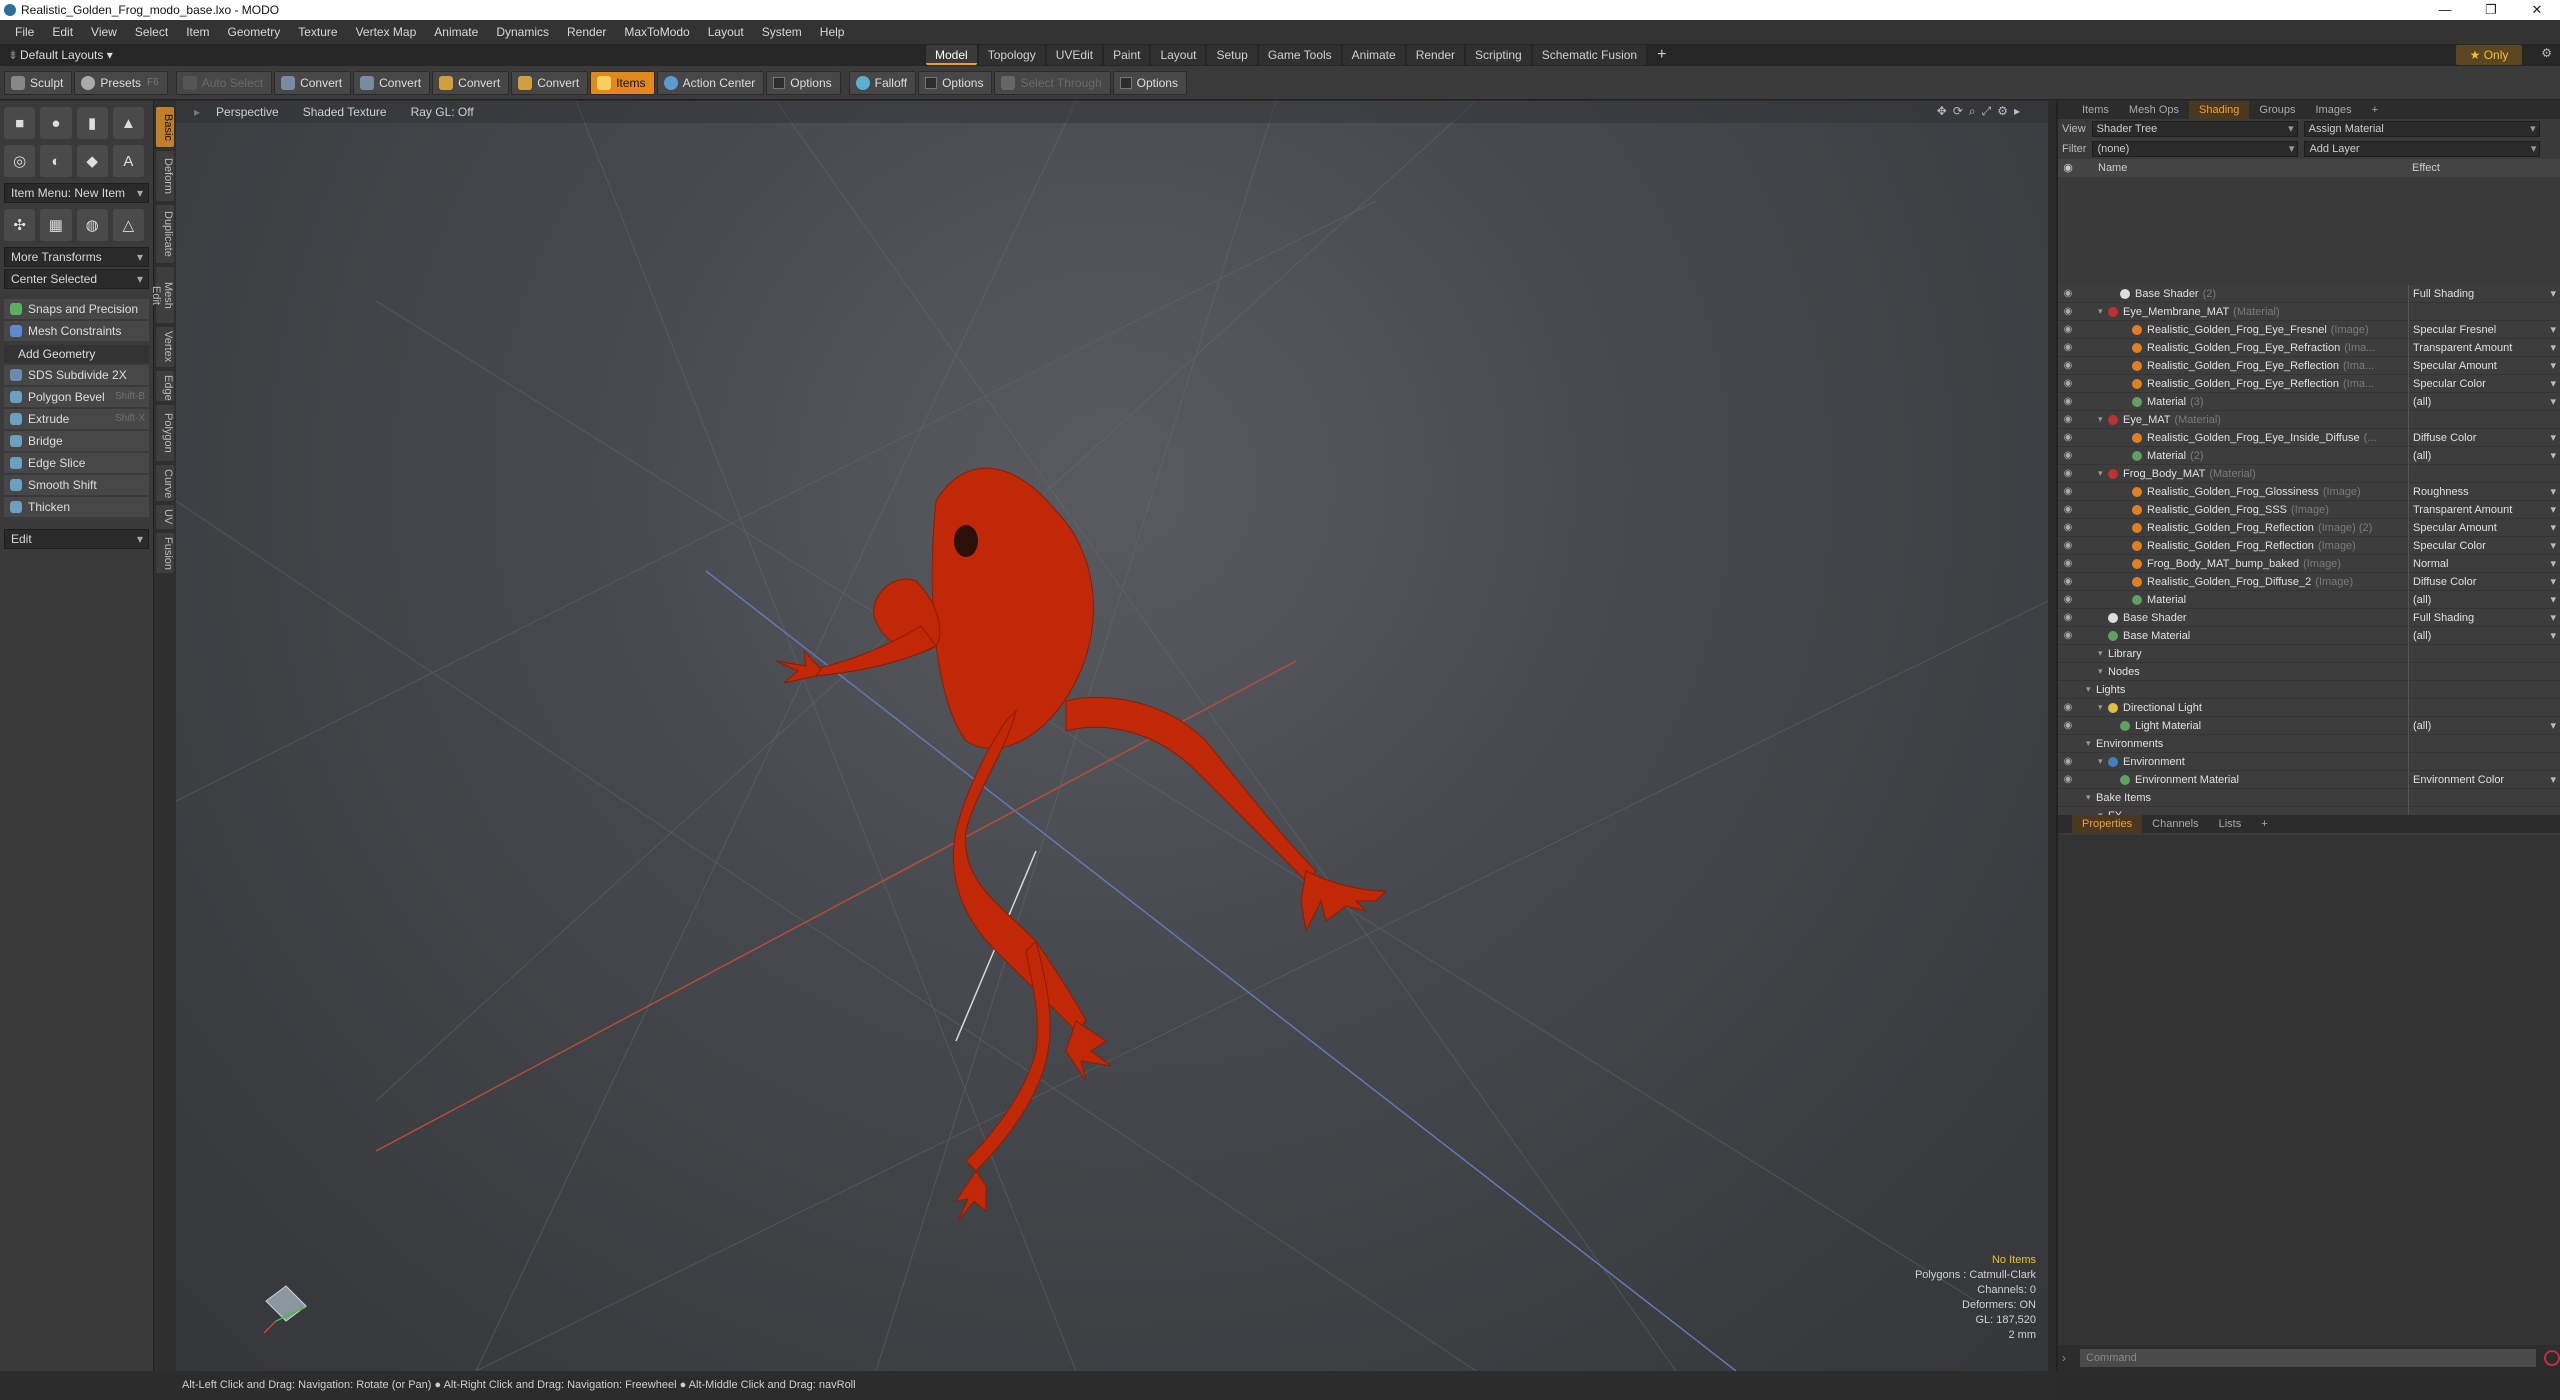 This screenshot has height=1400, width=2560. Describe the element at coordinates (2537, 10) in the screenshot. I see `close-button: ✕` at that location.